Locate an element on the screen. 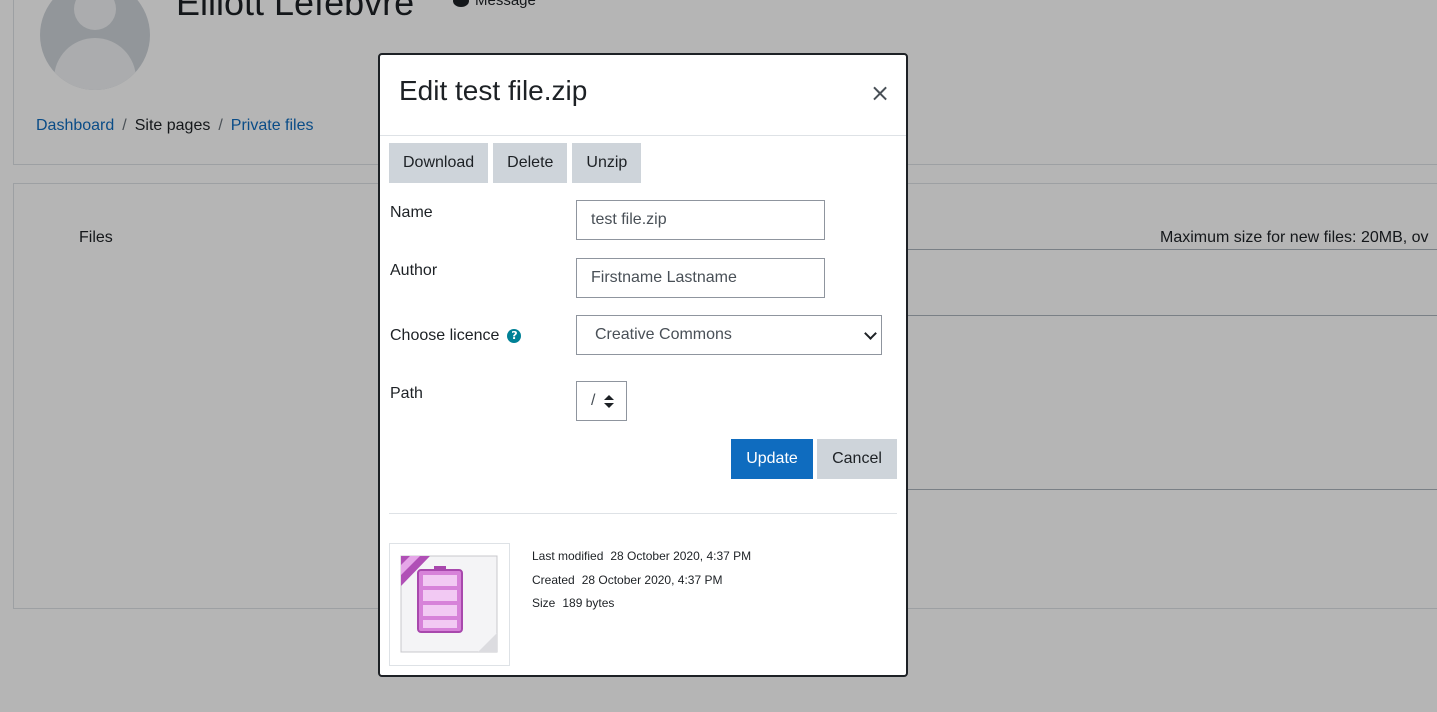  last-modified-row: Last modified 28 October 2020, 4:37 PM is located at coordinates (641, 557).